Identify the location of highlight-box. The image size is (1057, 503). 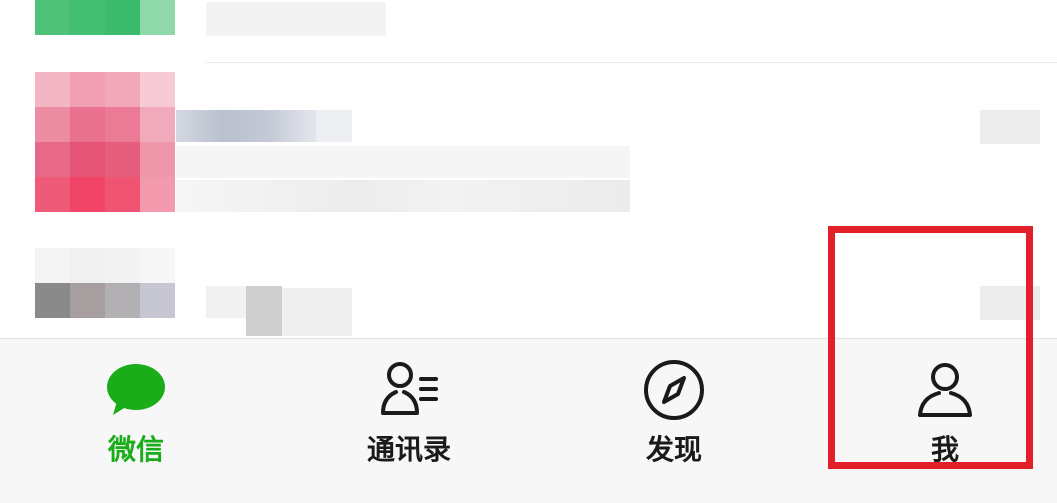
(930, 347).